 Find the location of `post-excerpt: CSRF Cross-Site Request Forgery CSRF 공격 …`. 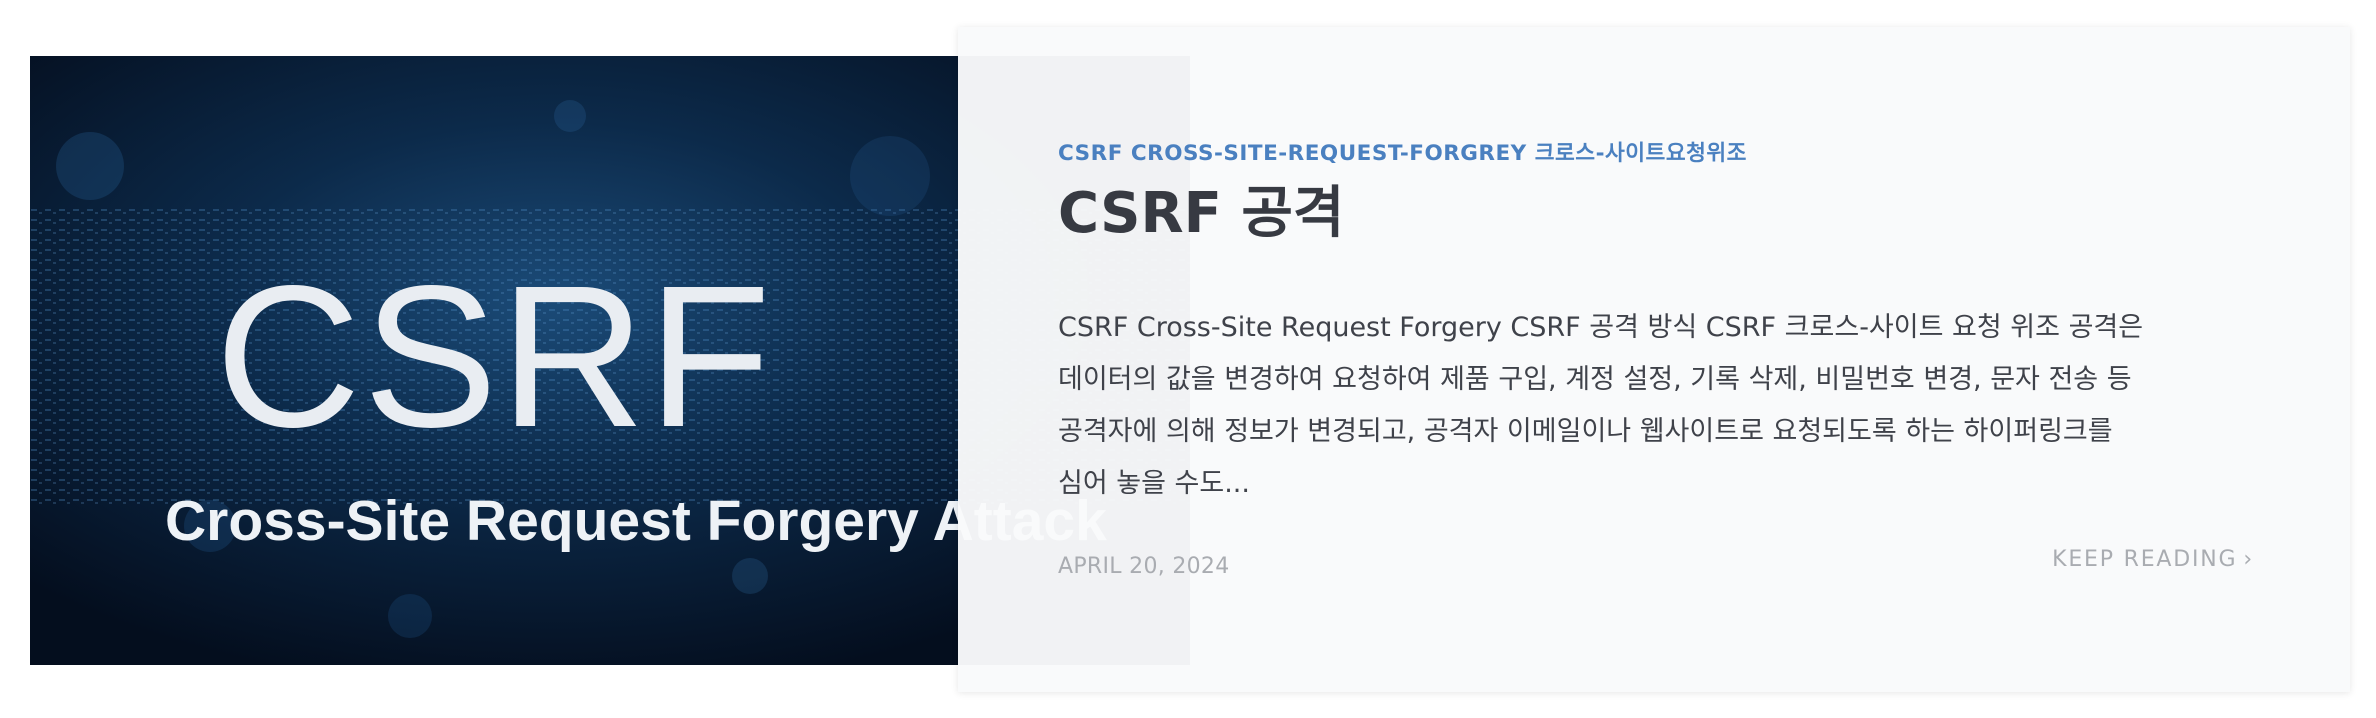

post-excerpt: CSRF Cross-Site Request Forgery CSRF 공격 … is located at coordinates (1658, 406).